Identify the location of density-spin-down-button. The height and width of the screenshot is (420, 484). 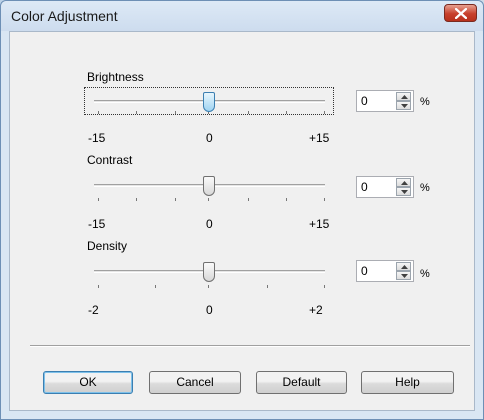
(403, 275).